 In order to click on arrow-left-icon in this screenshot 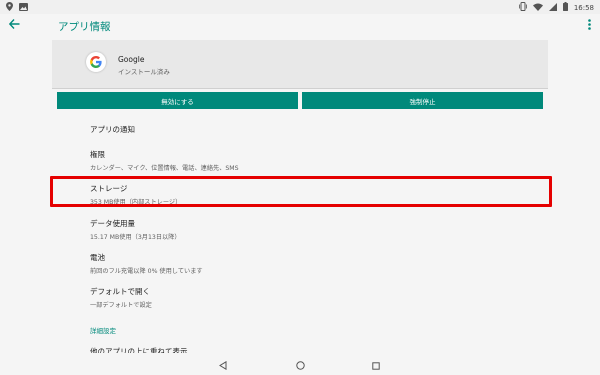, I will do `click(14, 25)`.